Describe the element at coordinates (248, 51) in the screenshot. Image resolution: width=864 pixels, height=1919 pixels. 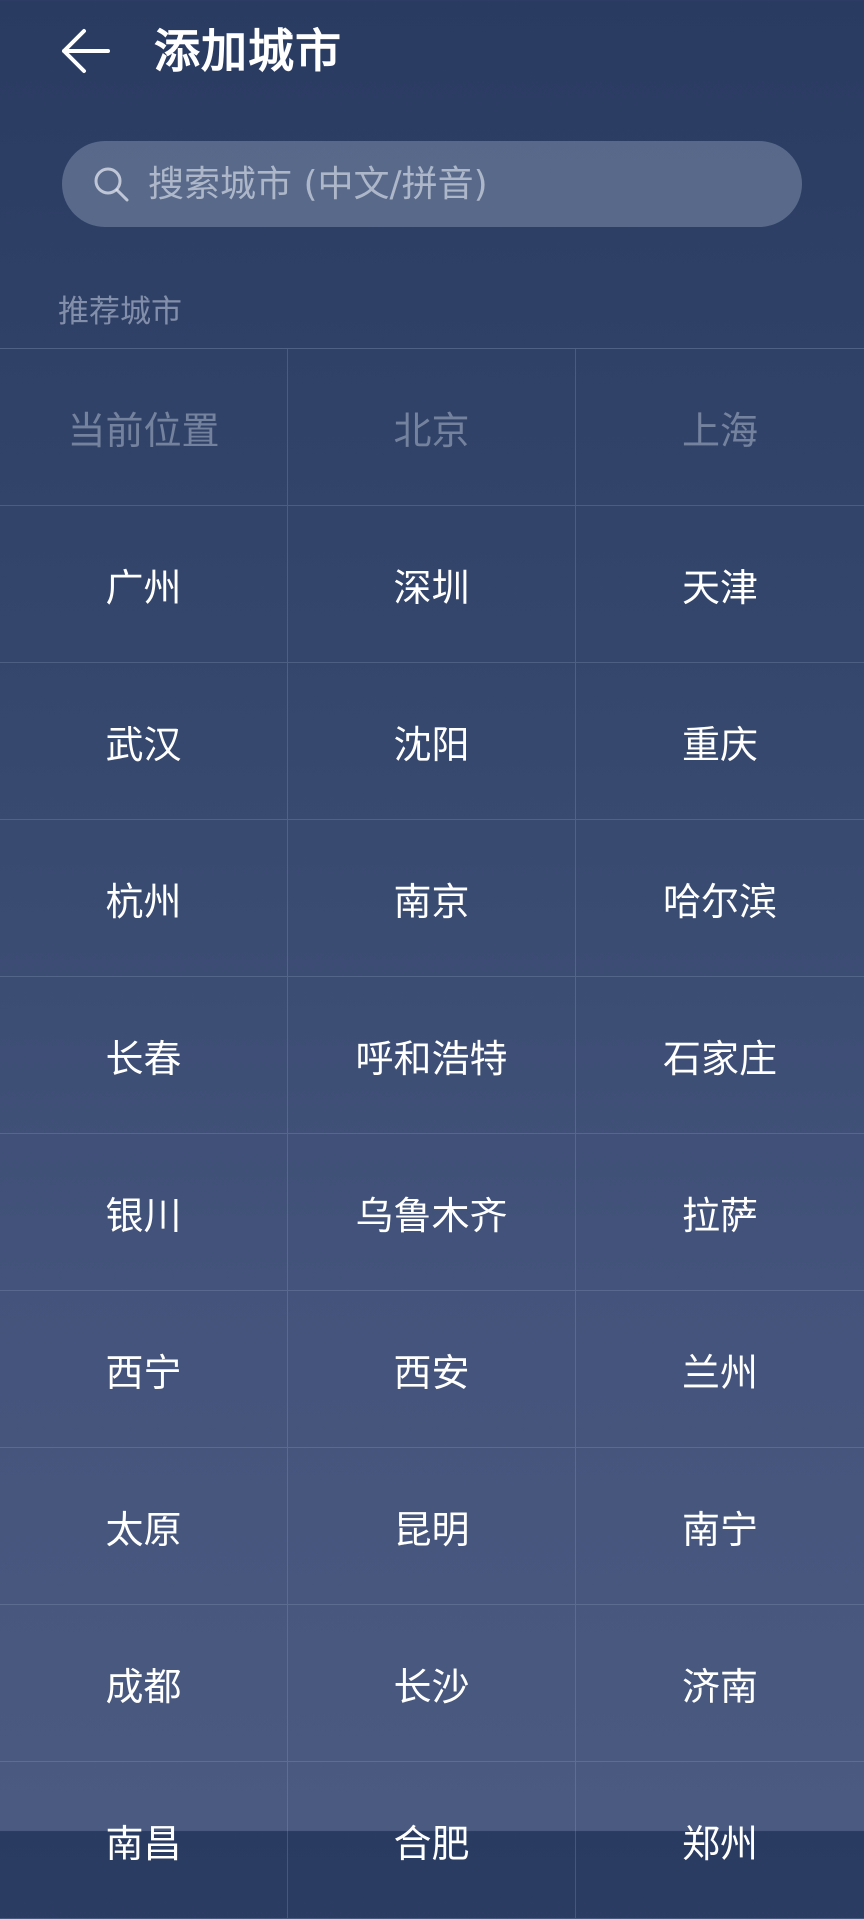
I see `page-title: 添加城市` at that location.